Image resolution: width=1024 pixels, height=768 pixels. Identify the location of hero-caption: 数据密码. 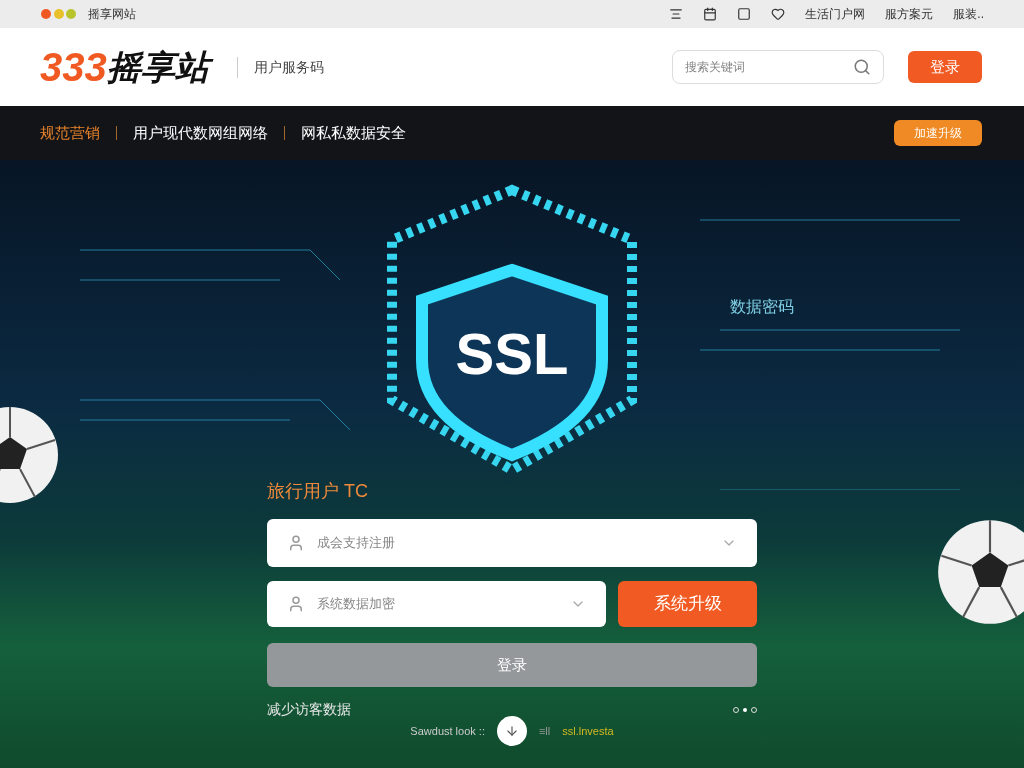
(762, 307).